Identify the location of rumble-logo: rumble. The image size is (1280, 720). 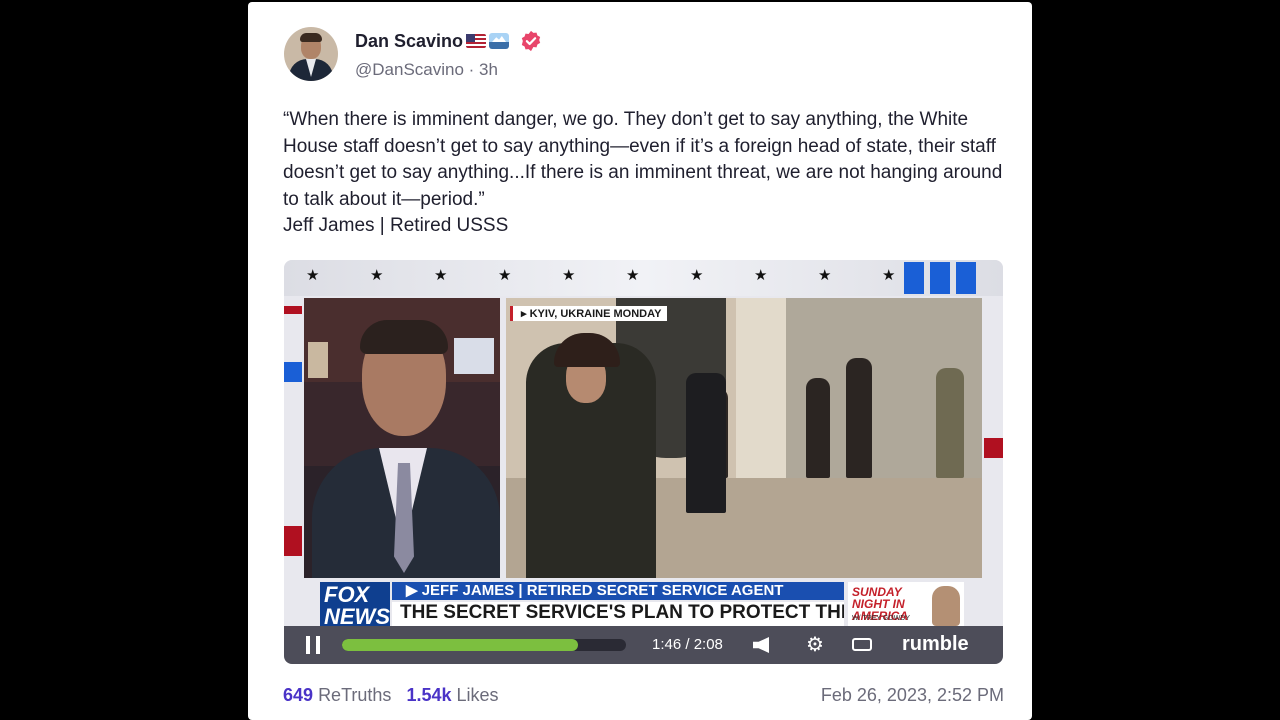
(935, 644).